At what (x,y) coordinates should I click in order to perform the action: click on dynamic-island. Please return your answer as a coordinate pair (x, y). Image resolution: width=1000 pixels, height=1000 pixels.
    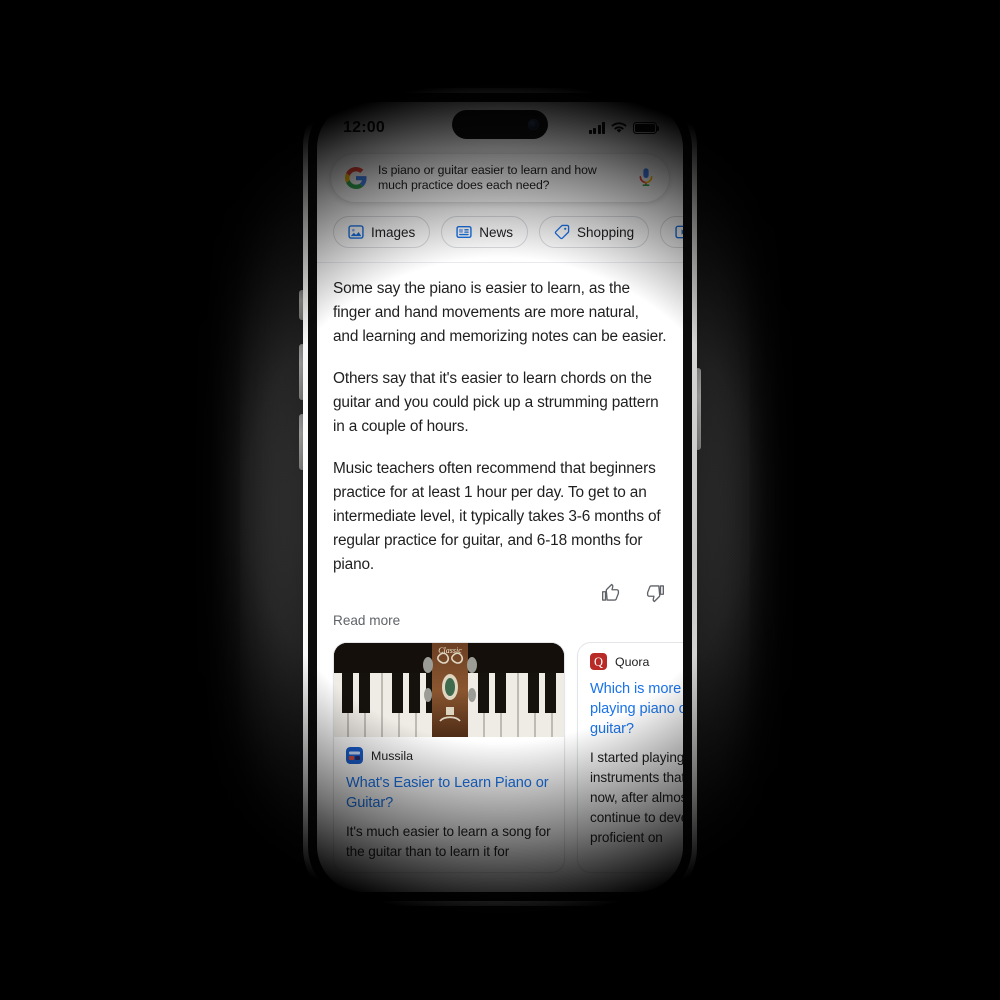
    Looking at the image, I should click on (500, 124).